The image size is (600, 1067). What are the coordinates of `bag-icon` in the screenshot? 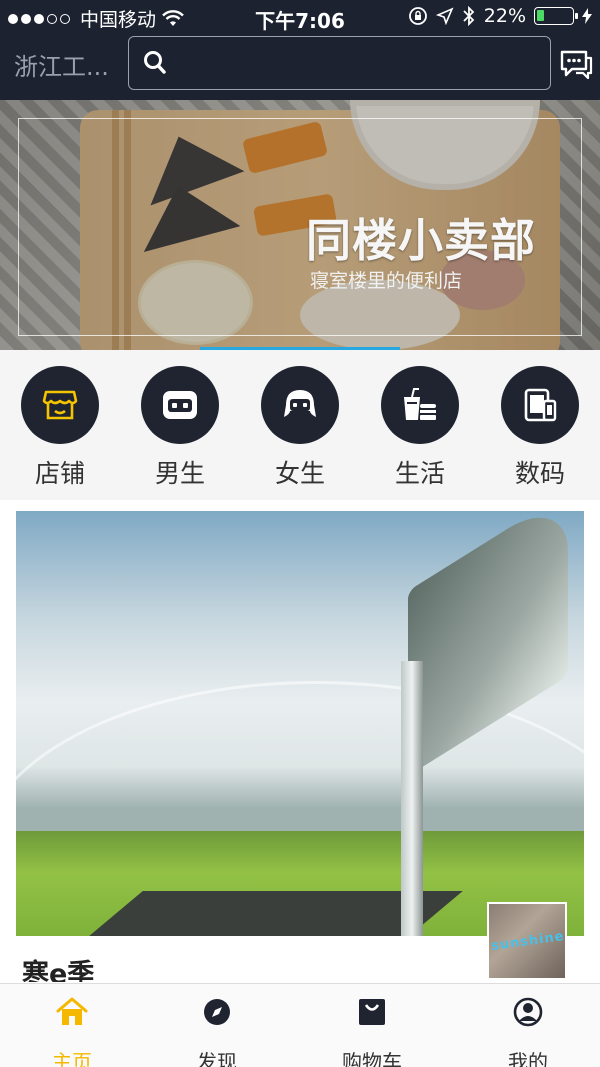 It's located at (372, 1012).